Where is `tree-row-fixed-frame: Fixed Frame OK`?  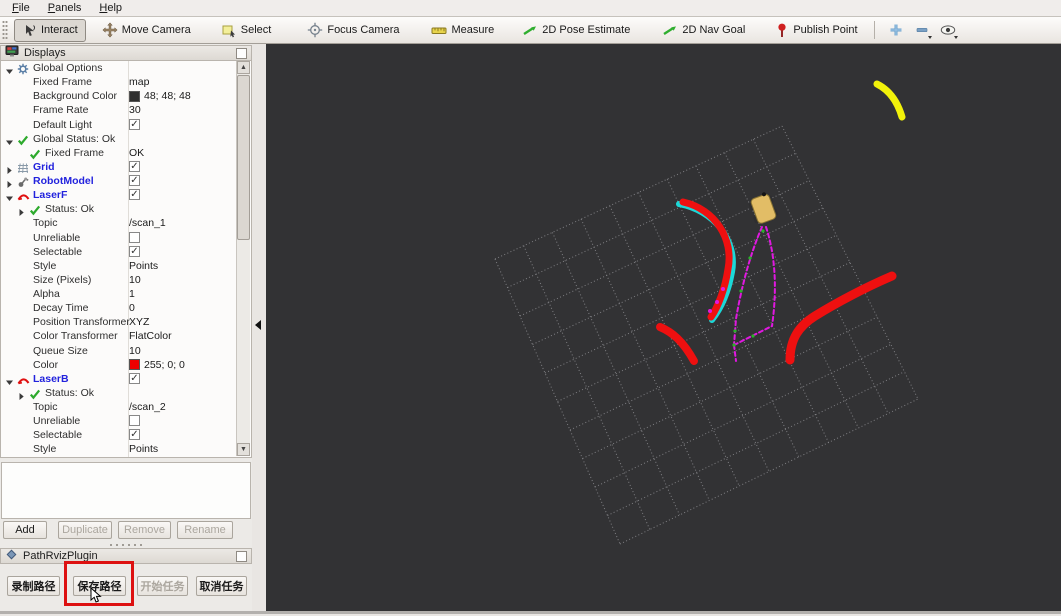
tree-row-fixed-frame: Fixed Frame OK is located at coordinates (119, 153).